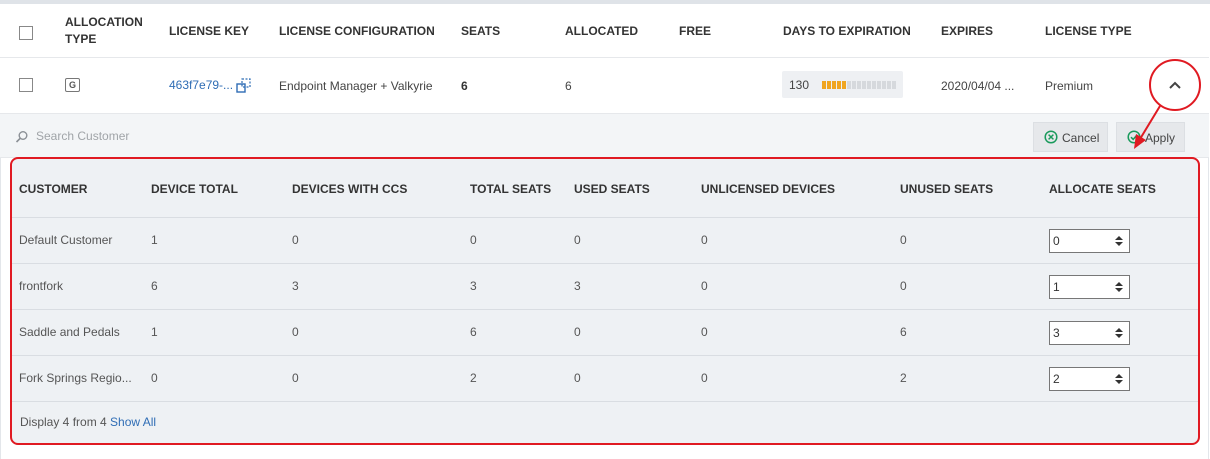 This screenshot has height=459, width=1210. I want to click on header-unused-seats: UNUSED SEATS, so click(946, 189).